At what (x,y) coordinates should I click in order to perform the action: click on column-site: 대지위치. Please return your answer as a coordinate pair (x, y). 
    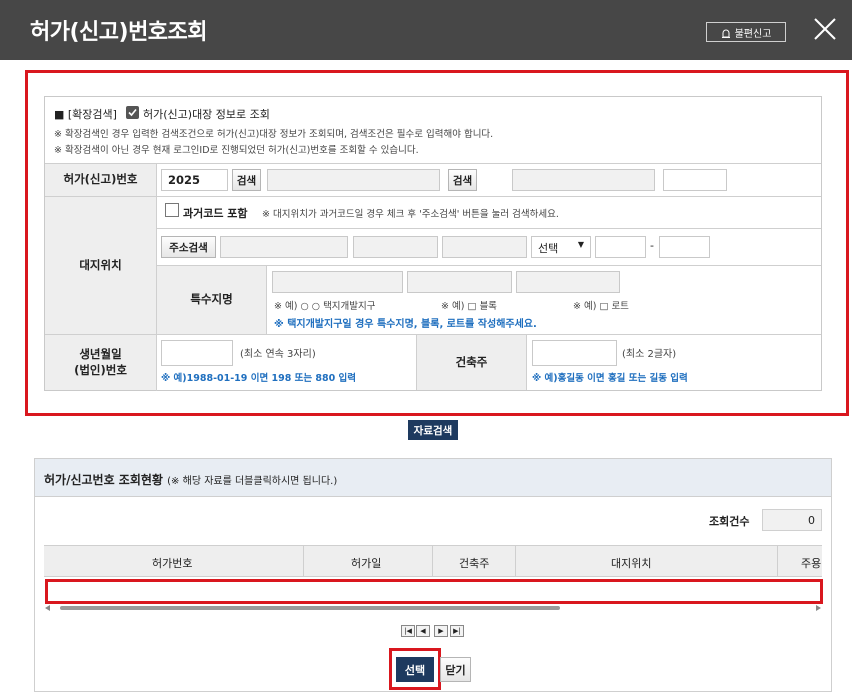
    Looking at the image, I should click on (631, 563).